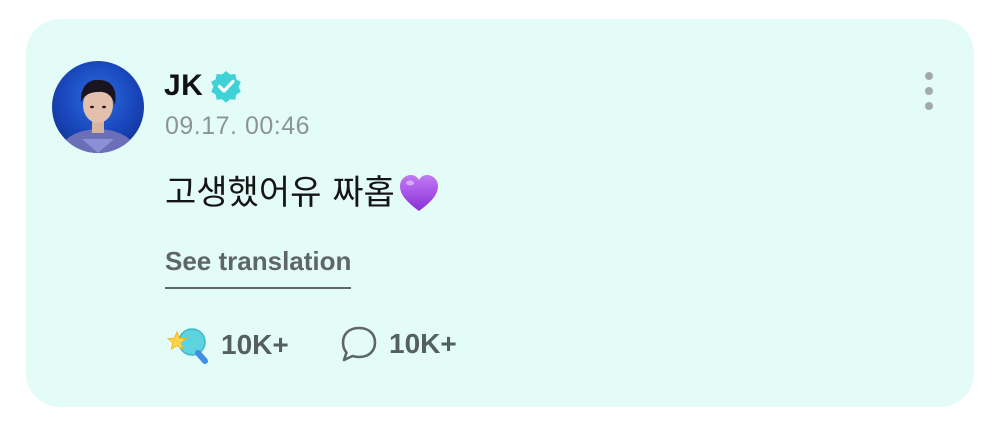 Image resolution: width=1000 pixels, height=442 pixels. What do you see at coordinates (258, 267) in the screenshot?
I see `see-translation-link: See translation` at bounding box center [258, 267].